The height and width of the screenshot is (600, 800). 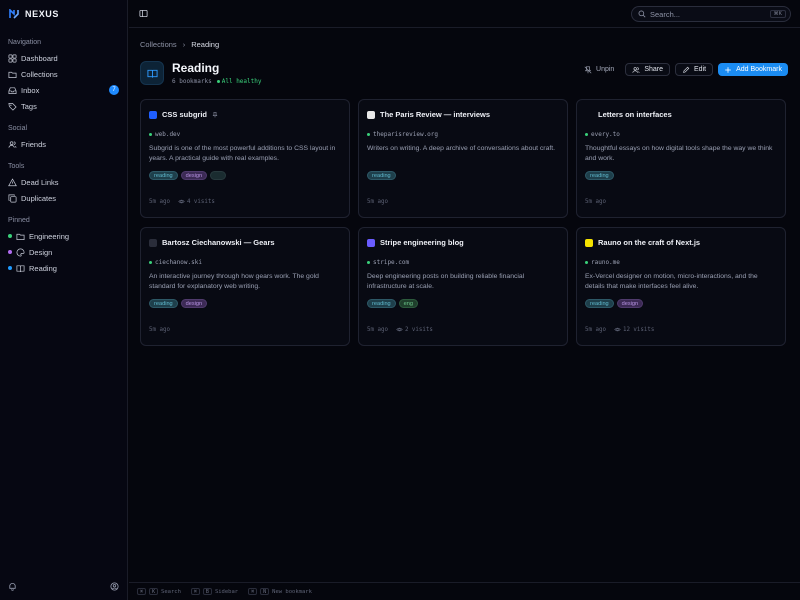 What do you see at coordinates (218, 242) in the screenshot?
I see `bookmark-title: Bartosz Ciechanowski — Gears` at bounding box center [218, 242].